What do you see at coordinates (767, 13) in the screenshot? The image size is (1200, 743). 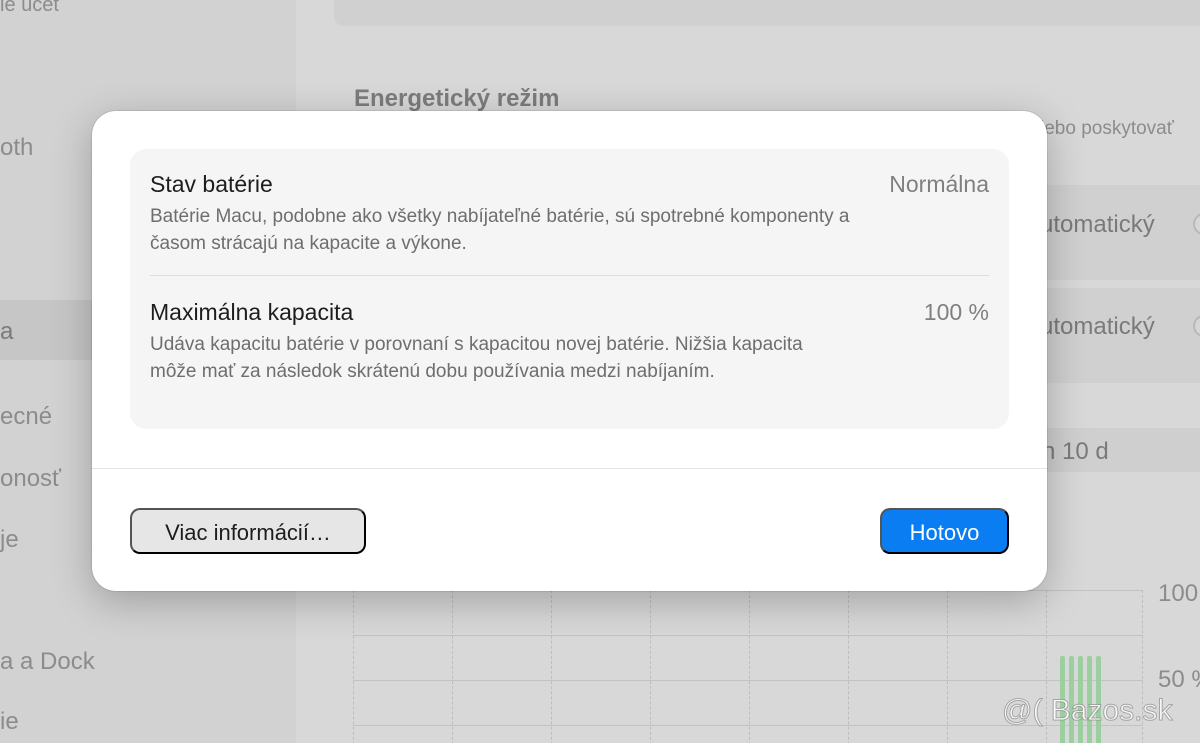 I see `top-card` at bounding box center [767, 13].